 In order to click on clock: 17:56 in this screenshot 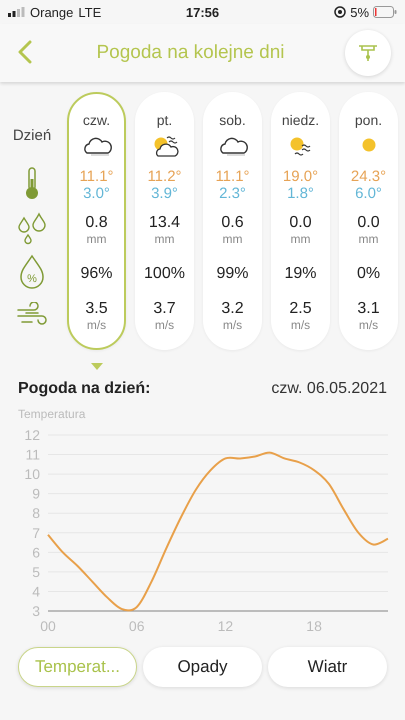, I will do `click(203, 12)`.